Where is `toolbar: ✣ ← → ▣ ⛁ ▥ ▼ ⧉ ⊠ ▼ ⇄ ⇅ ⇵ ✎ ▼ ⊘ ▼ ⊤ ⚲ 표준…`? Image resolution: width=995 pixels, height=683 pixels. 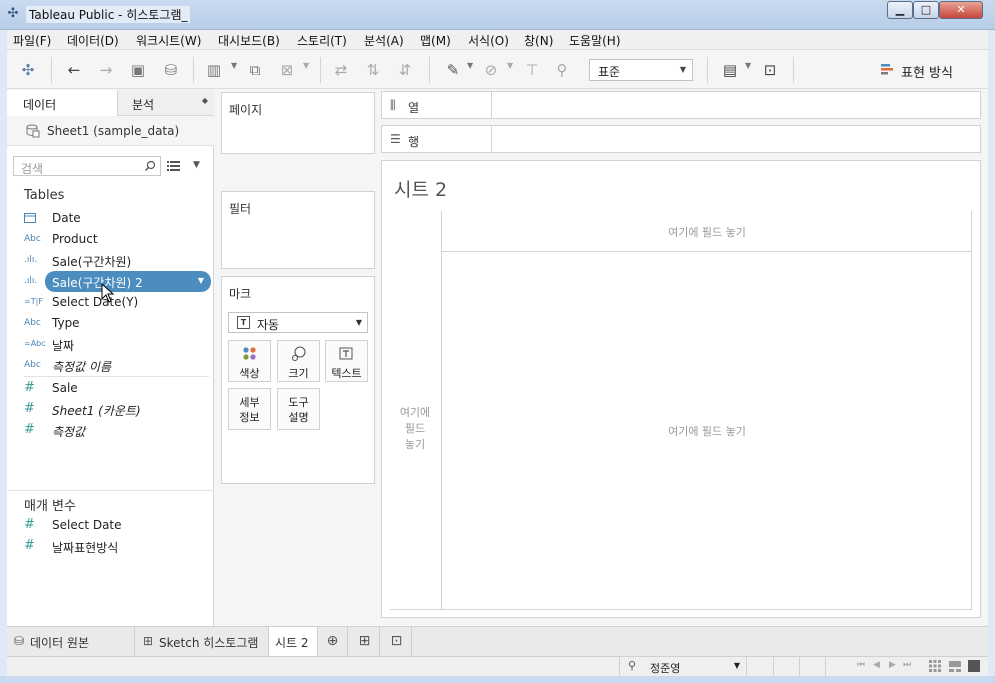
toolbar: ✣ ← → ▣ ⛁ ▥ ▼ ⧉ ⊠ ▼ ⇄ ⇅ ⇵ ✎ ▼ ⊘ ▼ ⊤ ⚲ 표준… is located at coordinates (497, 70).